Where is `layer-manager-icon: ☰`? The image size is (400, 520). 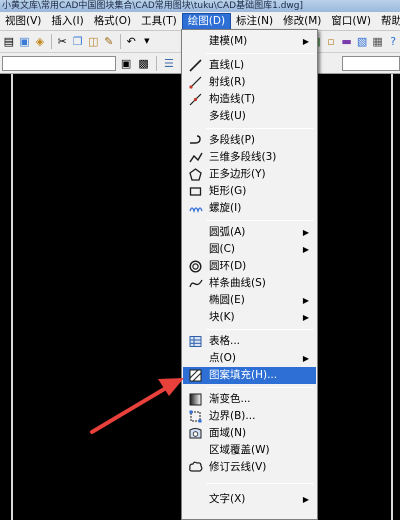 layer-manager-icon: ☰ is located at coordinates (169, 63).